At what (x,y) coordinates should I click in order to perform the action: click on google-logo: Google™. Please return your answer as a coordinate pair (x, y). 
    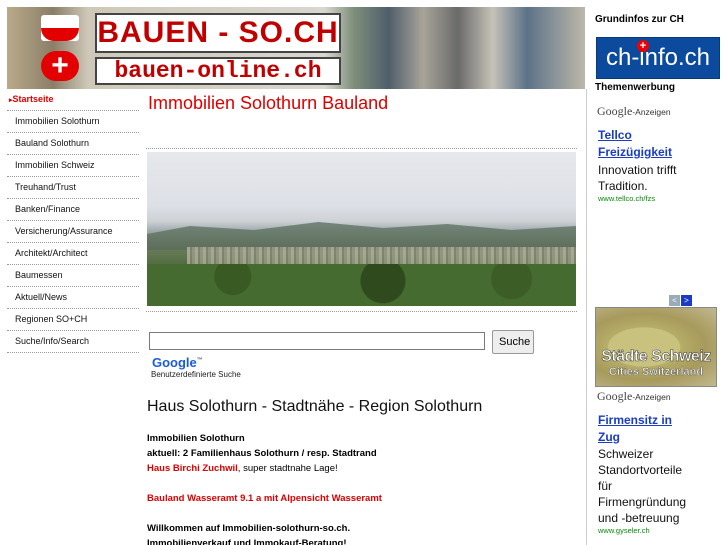
    Looking at the image, I should click on (177, 362).